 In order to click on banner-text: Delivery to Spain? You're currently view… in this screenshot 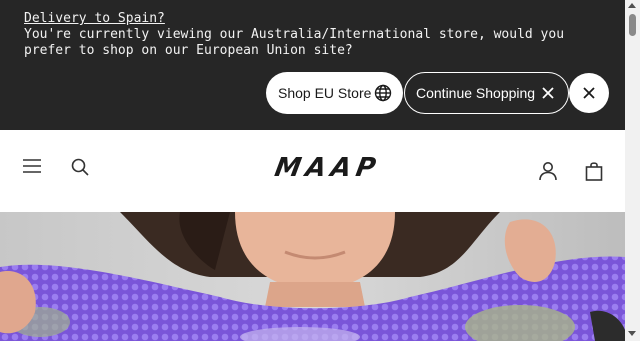, I will do `click(319, 35)`.